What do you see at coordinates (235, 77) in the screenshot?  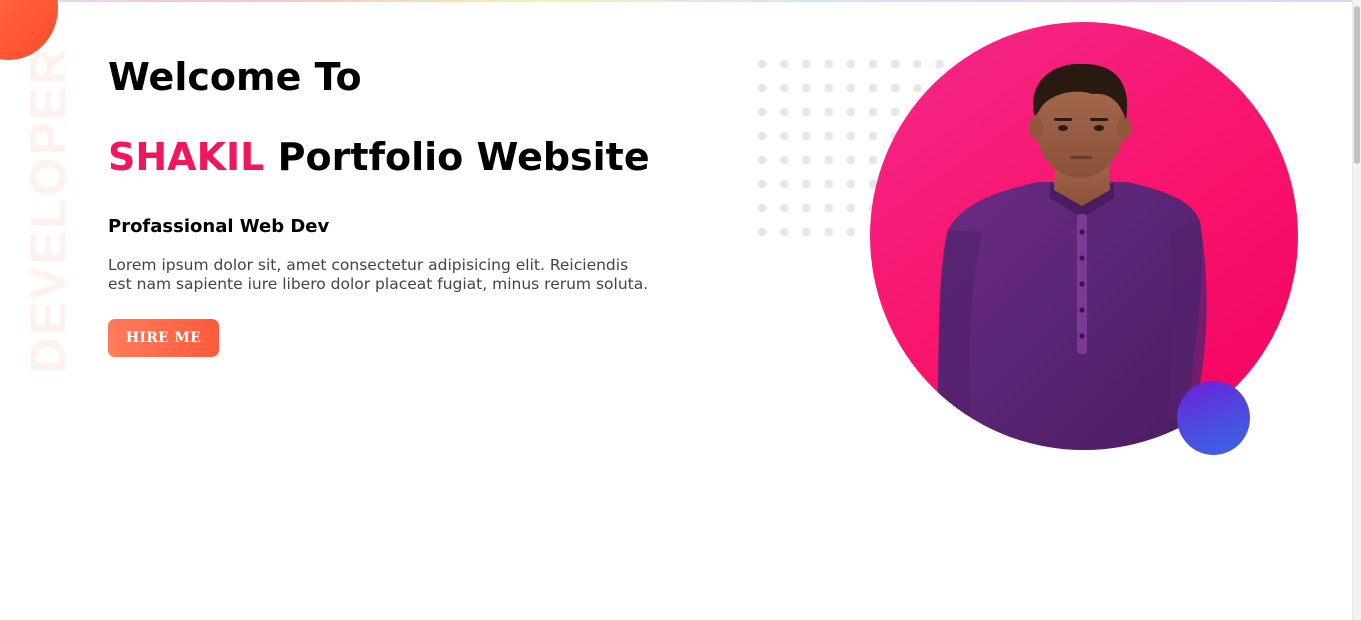 I see `welcome-heading: Welcome To` at bounding box center [235, 77].